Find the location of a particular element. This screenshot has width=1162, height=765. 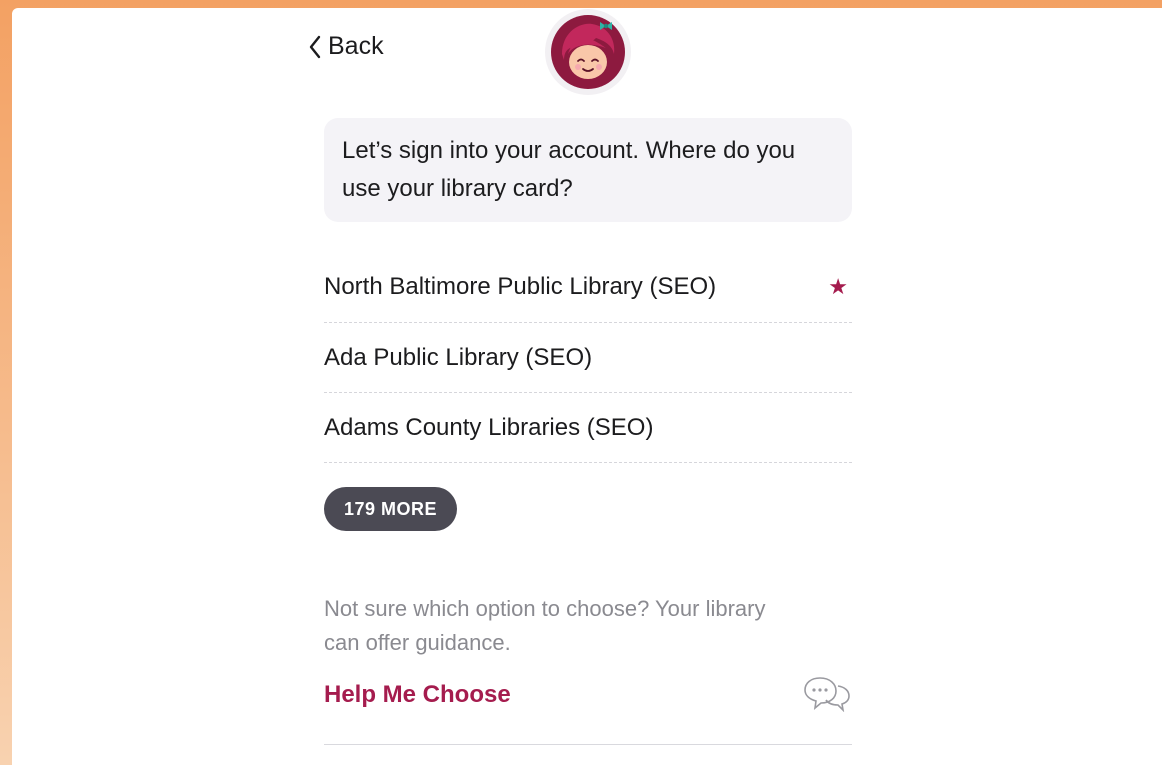

list-item: Ada Public Library (SEO) is located at coordinates (588, 358).